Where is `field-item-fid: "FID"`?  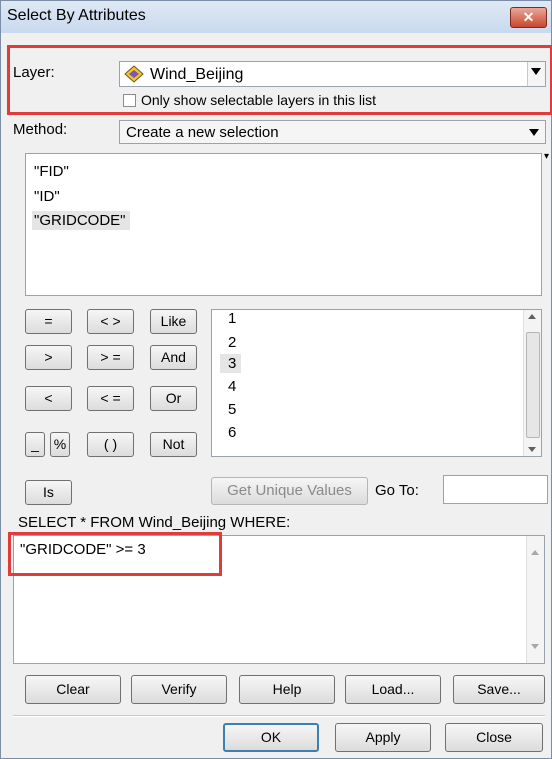
field-item-fid: "FID" is located at coordinates (51, 171).